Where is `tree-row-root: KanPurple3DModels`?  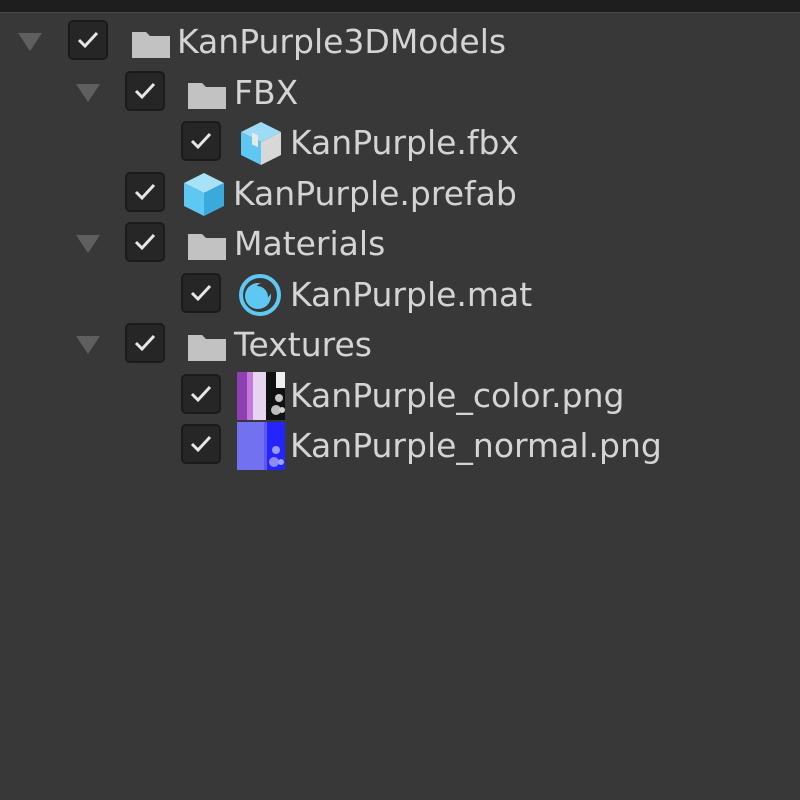 tree-row-root: KanPurple3DModels is located at coordinates (400, 40).